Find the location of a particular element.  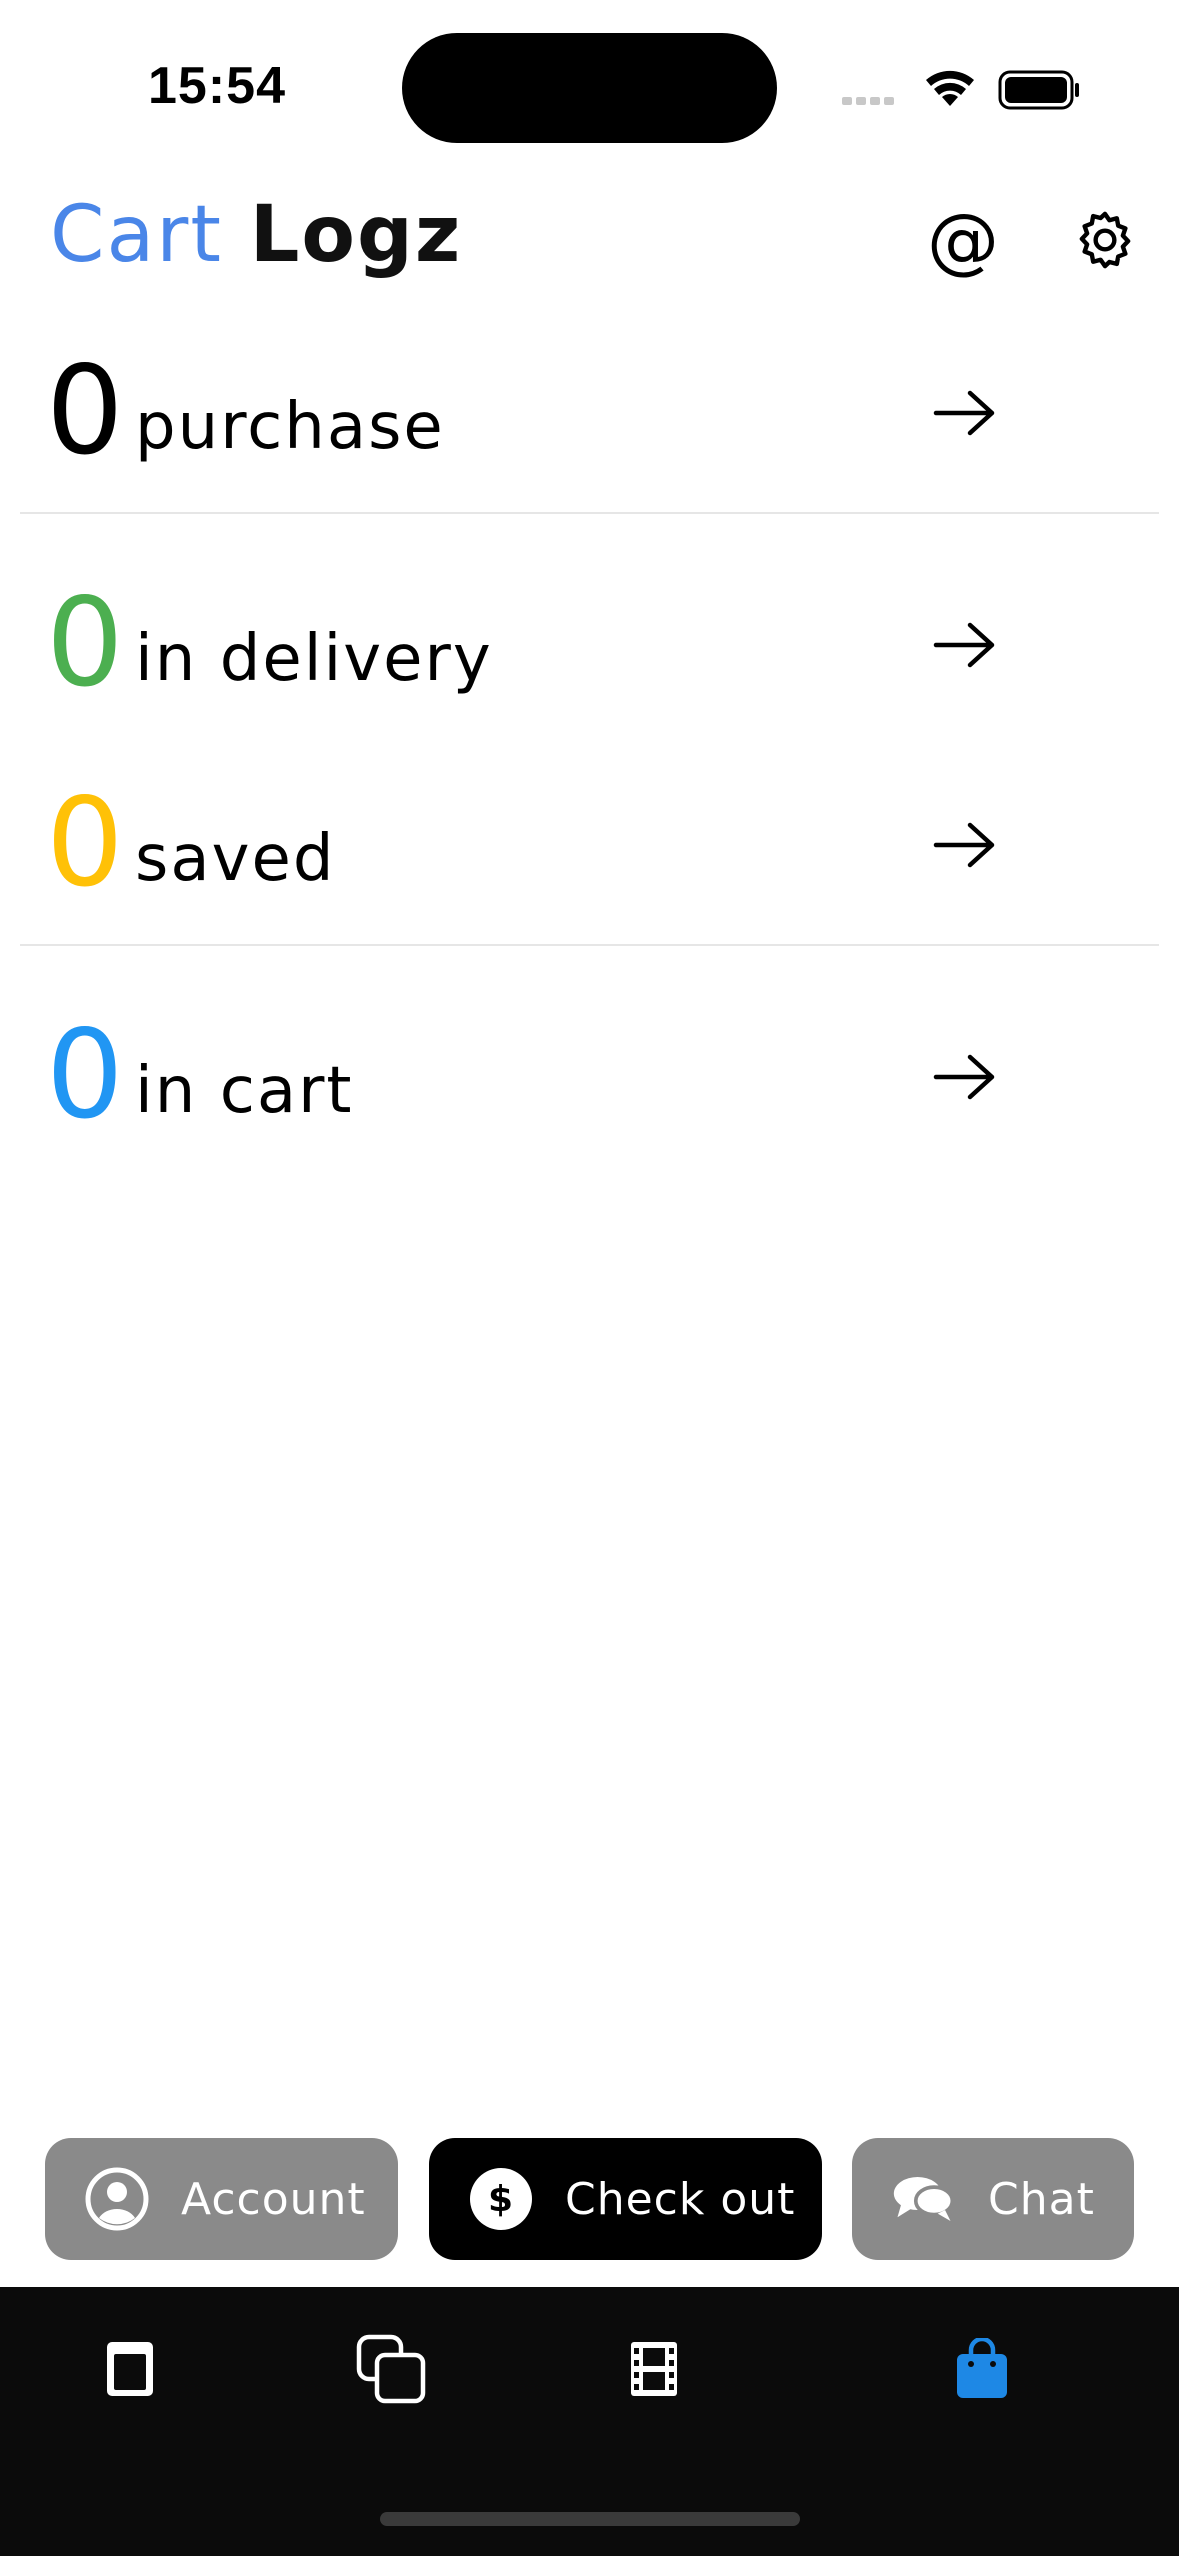

signal-icon is located at coordinates (868, 101).